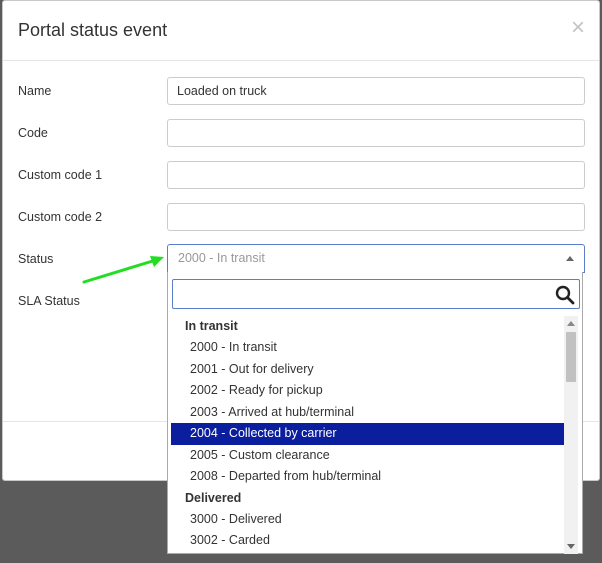 This screenshot has width=602, height=563. I want to click on dialog-header: Portal status event ×, so click(301, 31).